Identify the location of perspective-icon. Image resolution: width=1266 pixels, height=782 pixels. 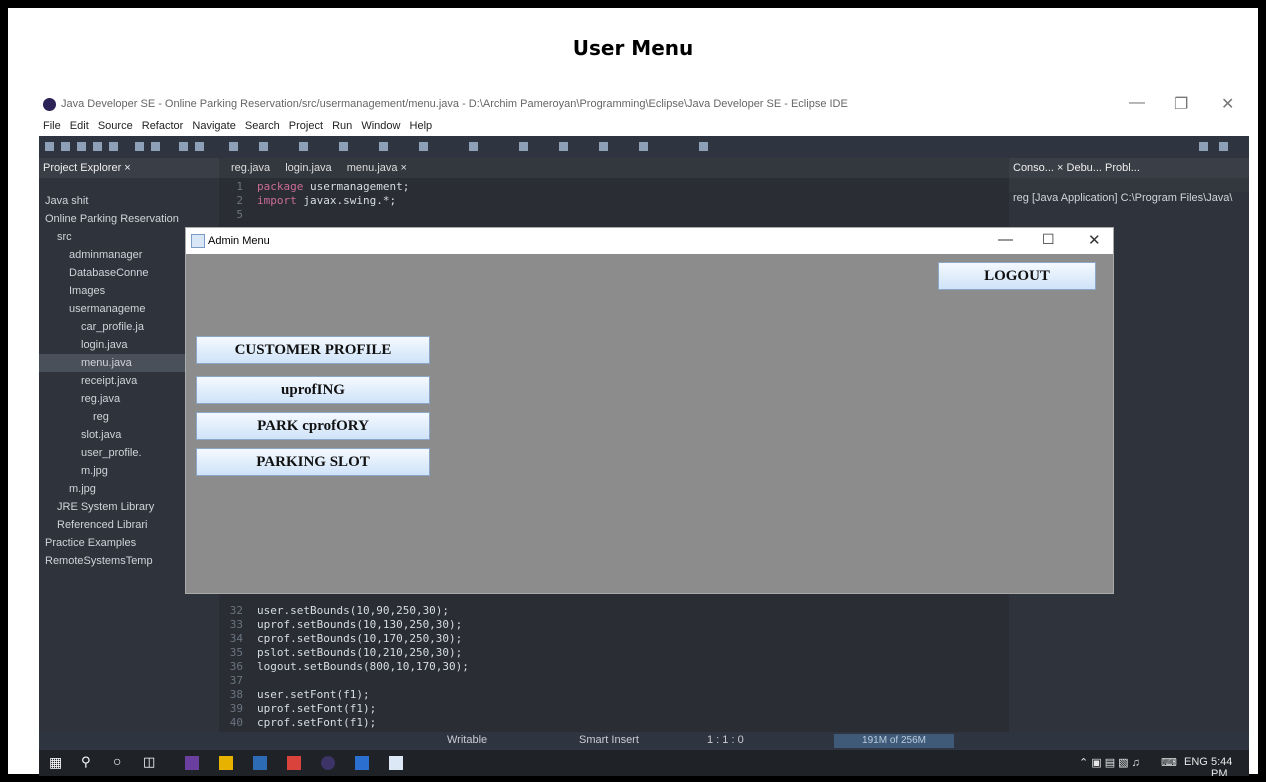
(1223, 146).